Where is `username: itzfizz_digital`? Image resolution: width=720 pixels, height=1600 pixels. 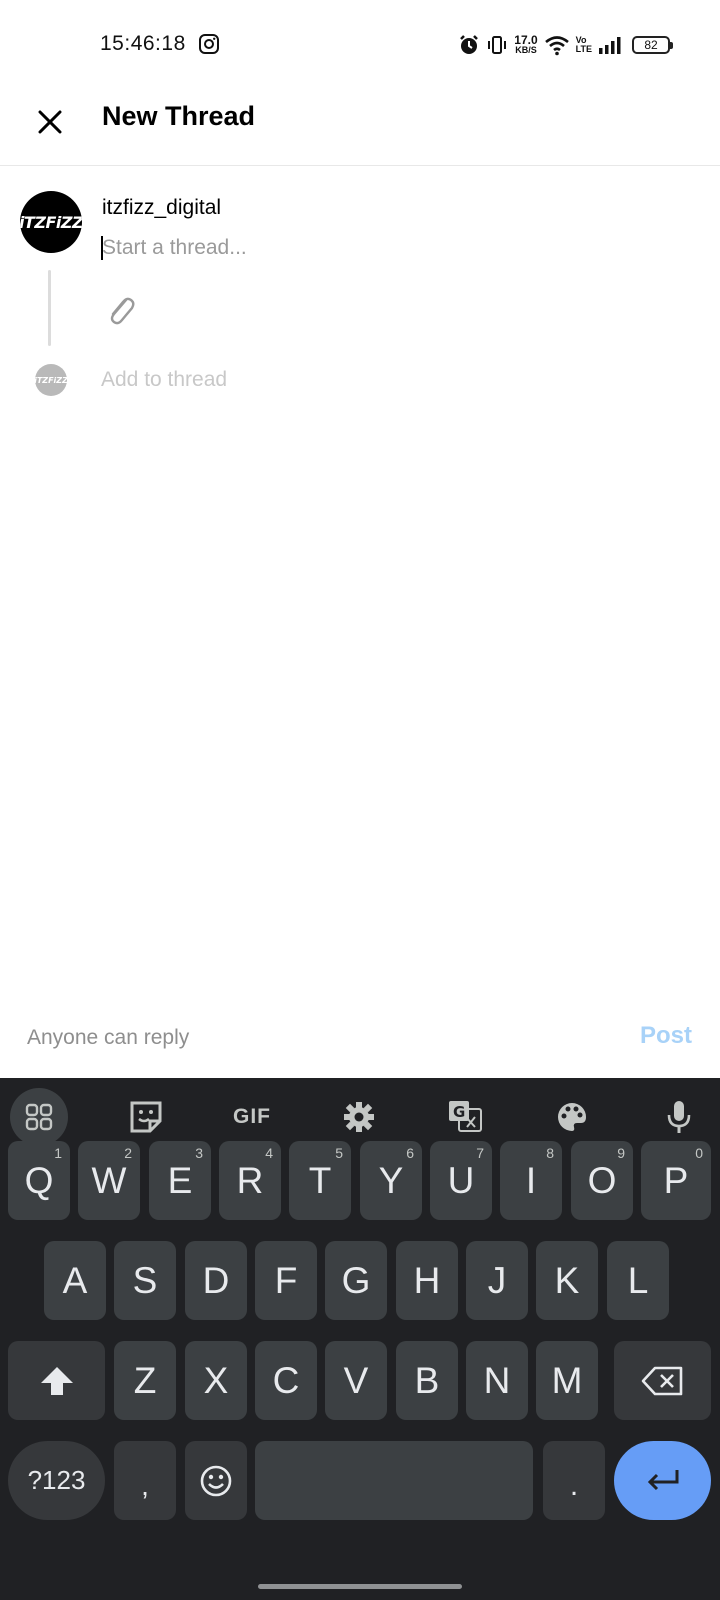
username: itzfizz_digital is located at coordinates (162, 207).